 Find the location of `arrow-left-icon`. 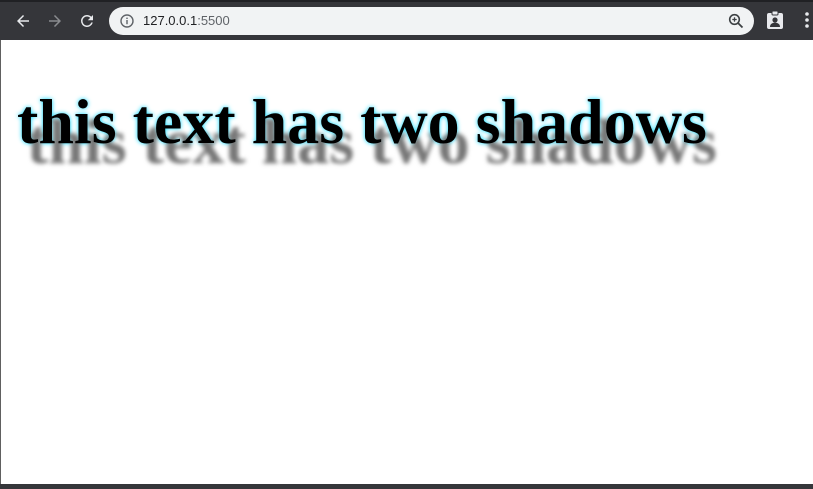

arrow-left-icon is located at coordinates (23, 21).